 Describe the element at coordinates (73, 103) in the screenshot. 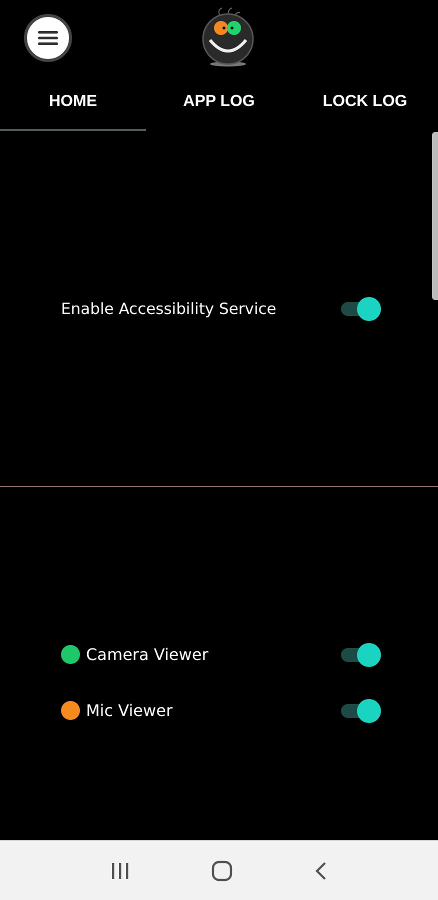

I see `tab: HOME` at that location.